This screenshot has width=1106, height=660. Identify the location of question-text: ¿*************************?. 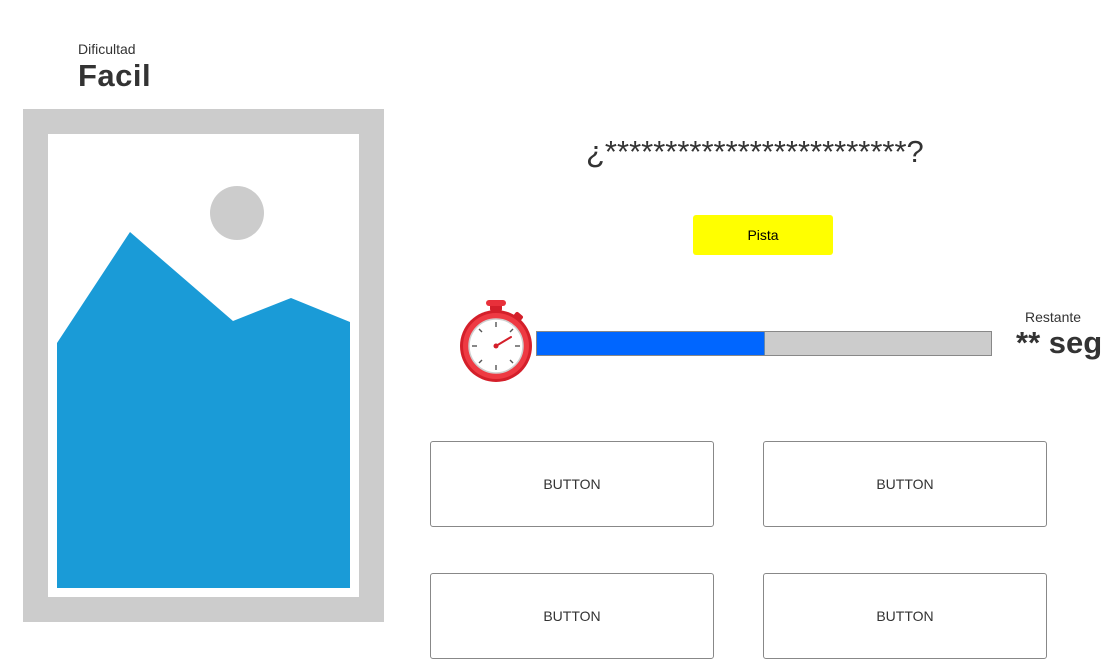
(755, 151).